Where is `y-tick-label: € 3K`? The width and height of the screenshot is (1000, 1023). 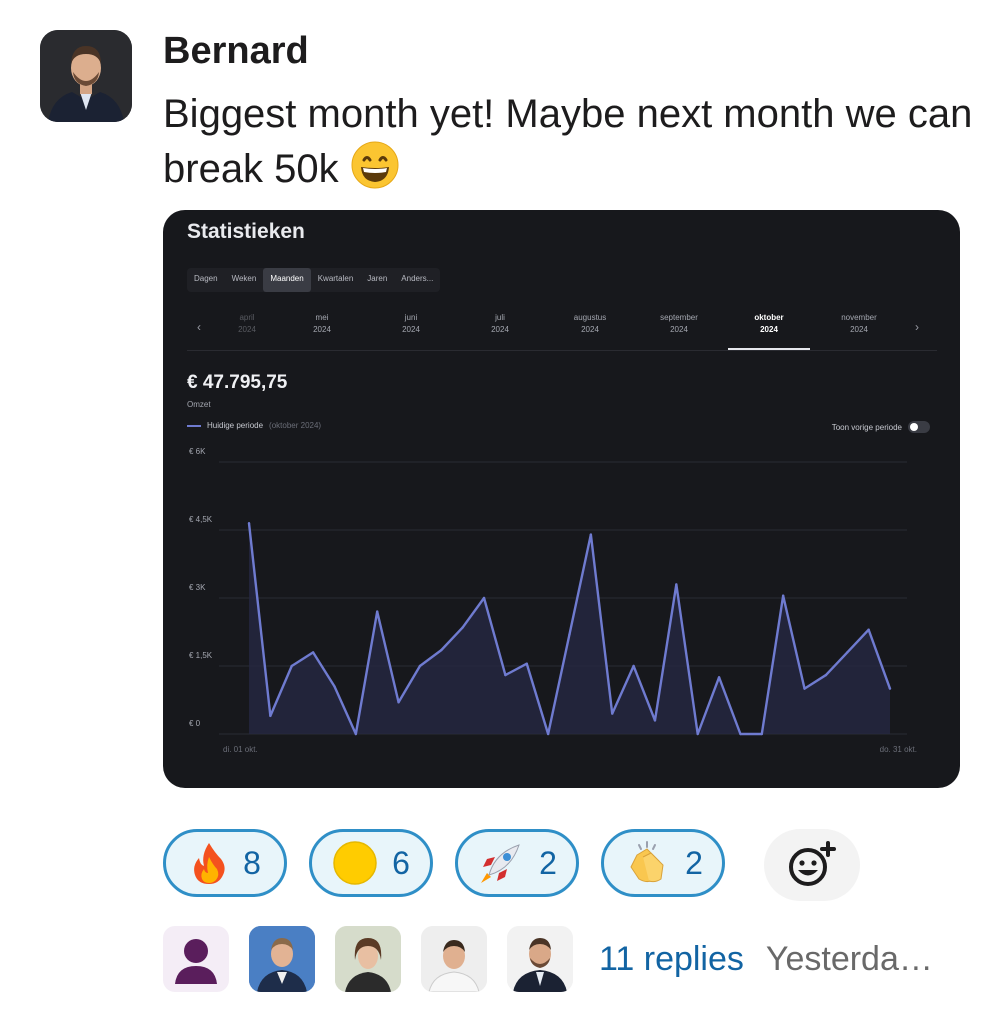 y-tick-label: € 3K is located at coordinates (197, 587).